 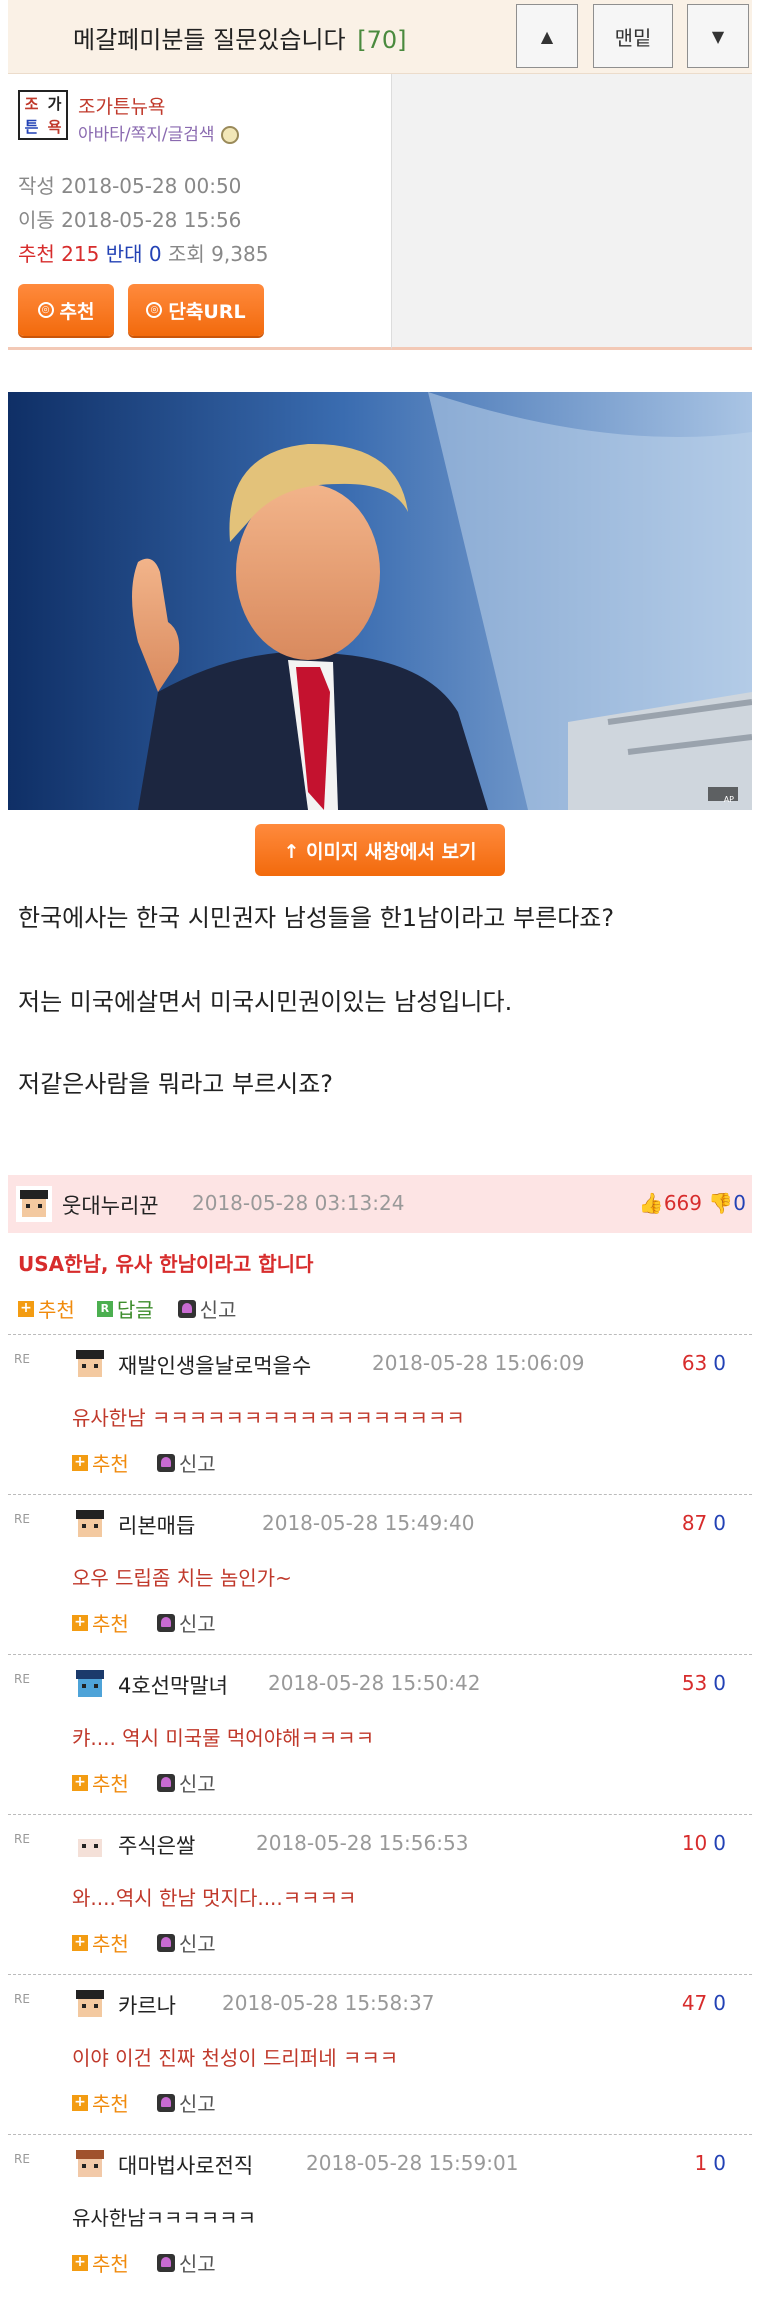 I want to click on short-url-button: ◎ 단축URL, so click(x=196, y=310).